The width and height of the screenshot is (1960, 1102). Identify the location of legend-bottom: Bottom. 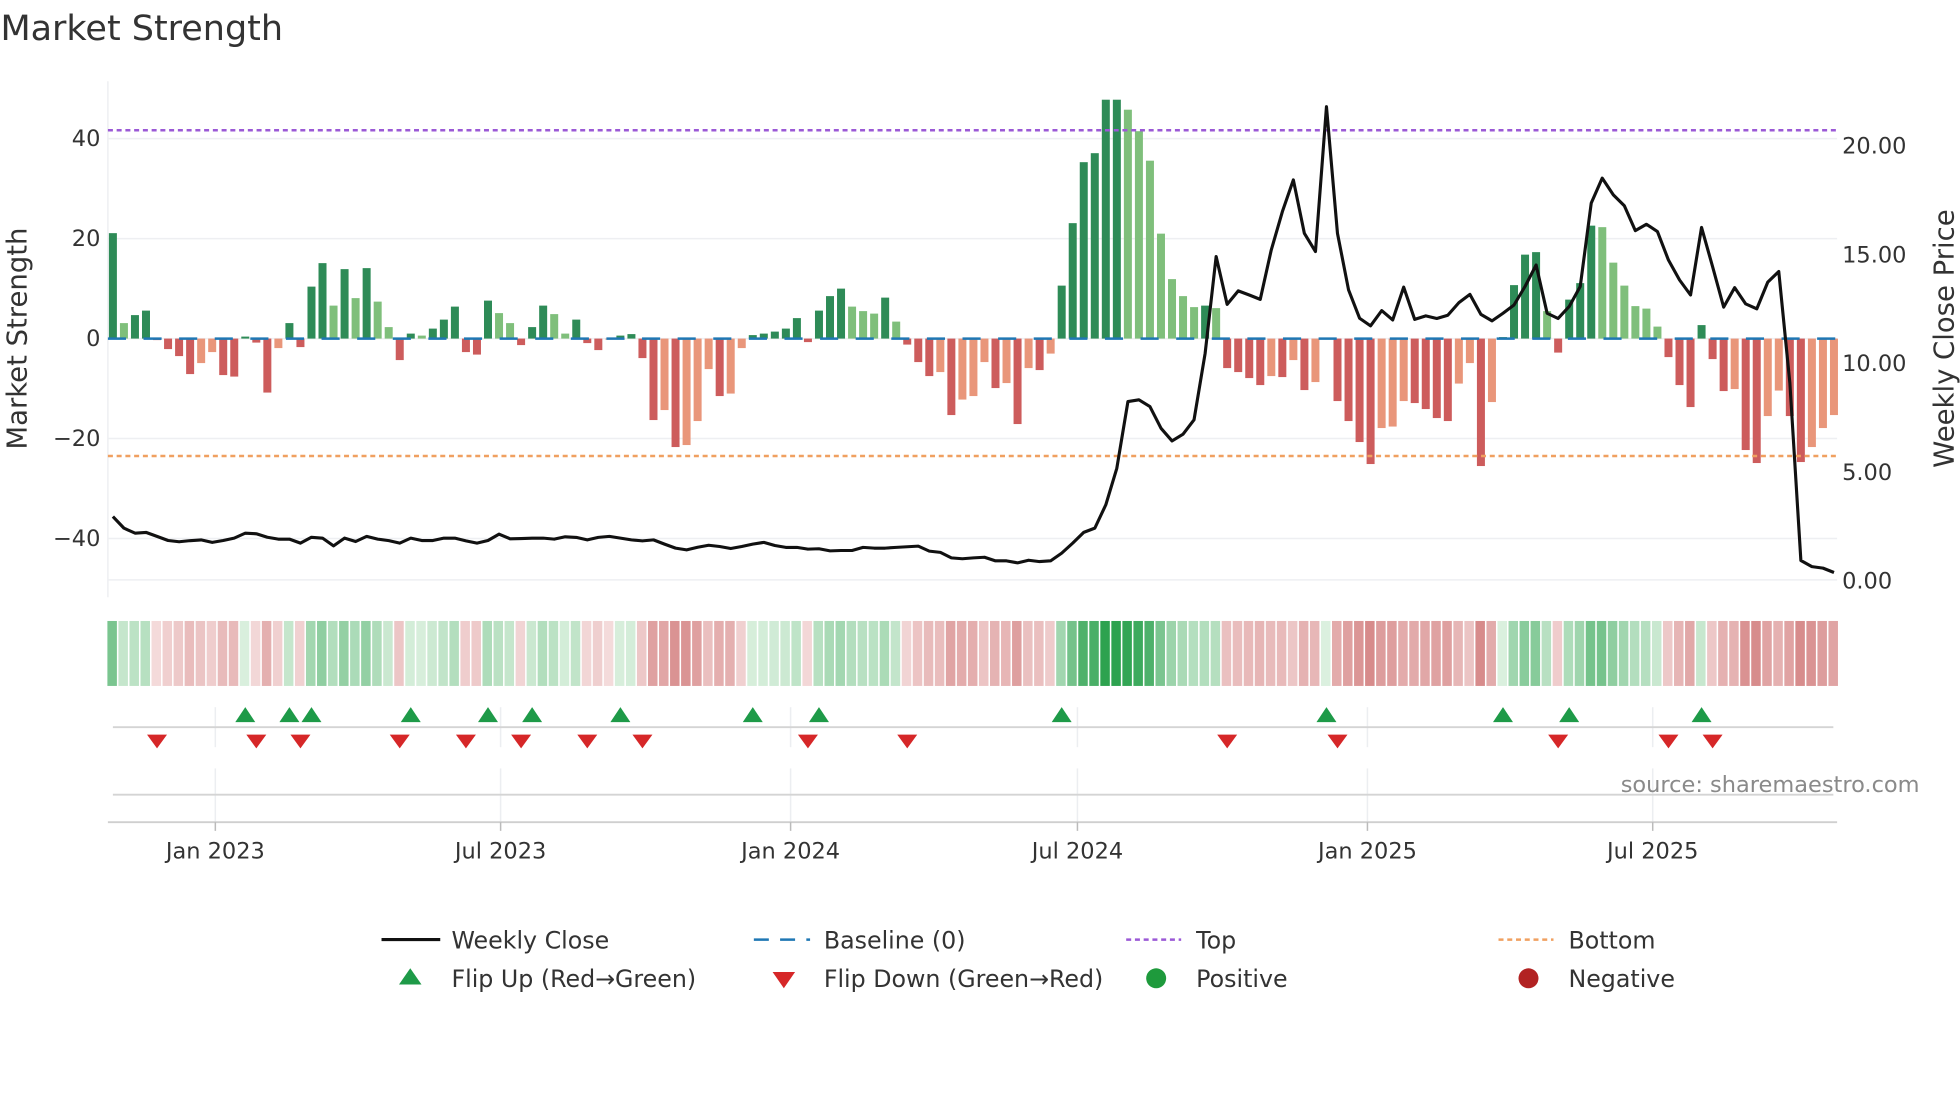
(1577, 940).